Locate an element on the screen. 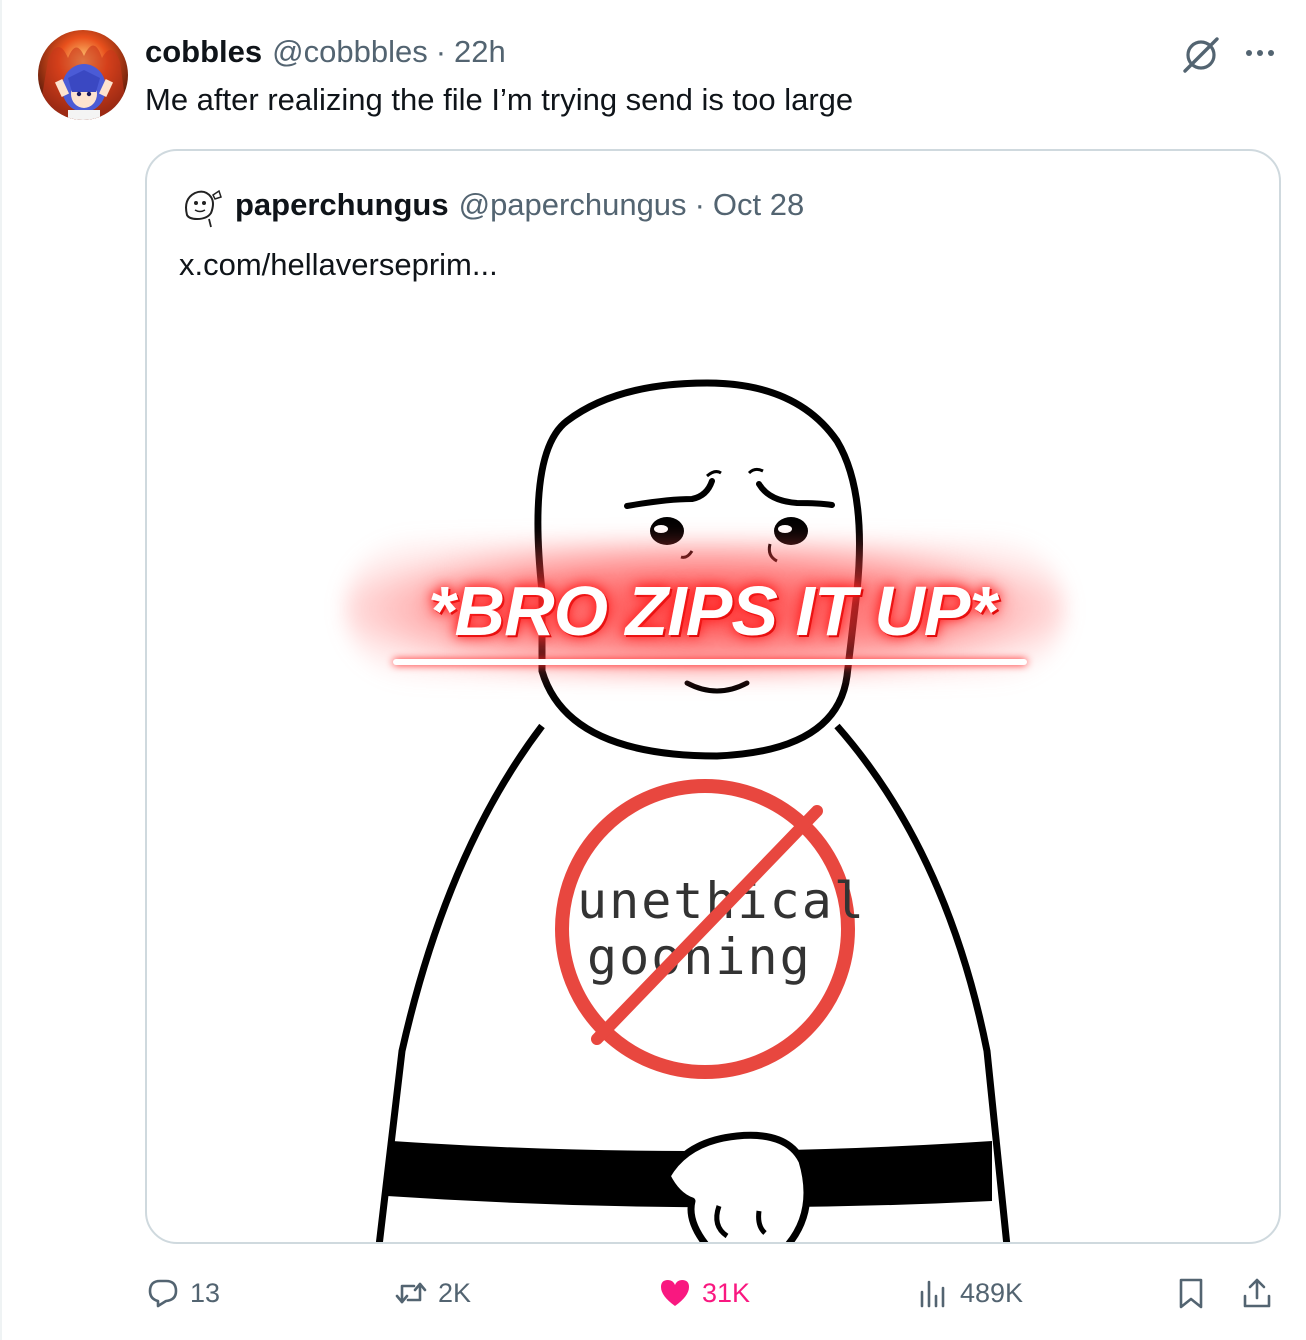 This screenshot has height=1340, width=1306. quoted-author-display-name: paperchungus is located at coordinates (342, 205).